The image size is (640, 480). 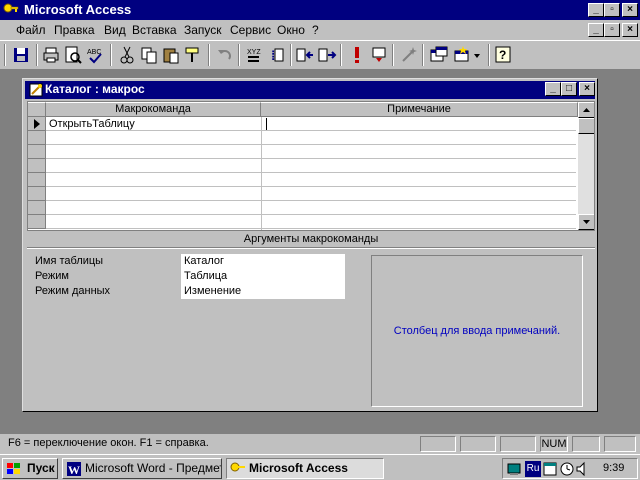 I want to click on scroll-up-button, so click(x=586, y=110).